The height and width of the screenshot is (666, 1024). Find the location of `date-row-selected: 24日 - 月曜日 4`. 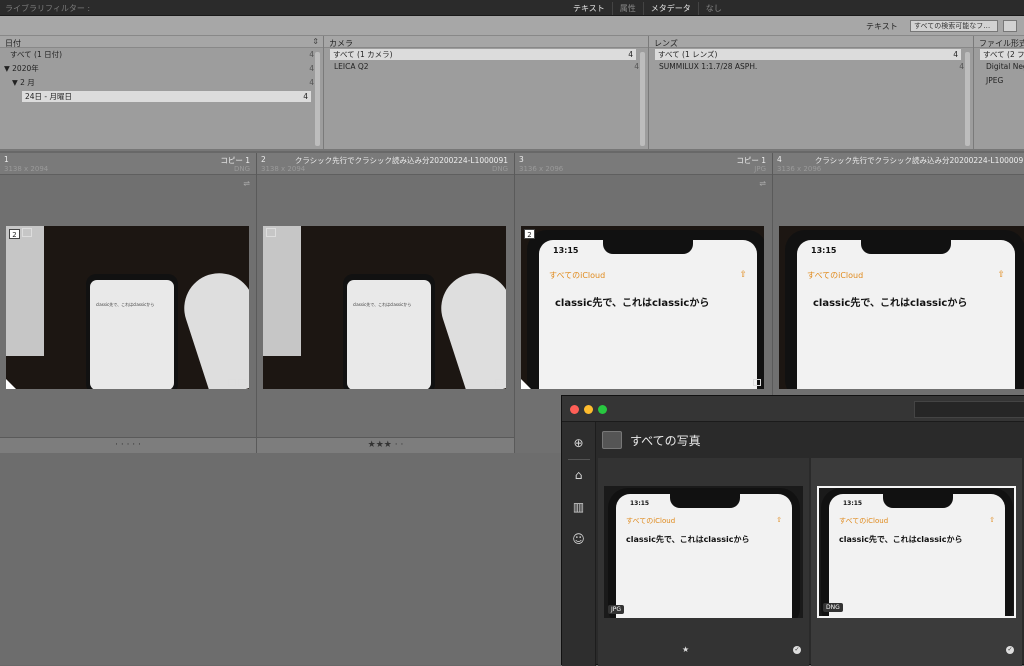

date-row-selected: 24日 - 月曜日 4 is located at coordinates (166, 96).